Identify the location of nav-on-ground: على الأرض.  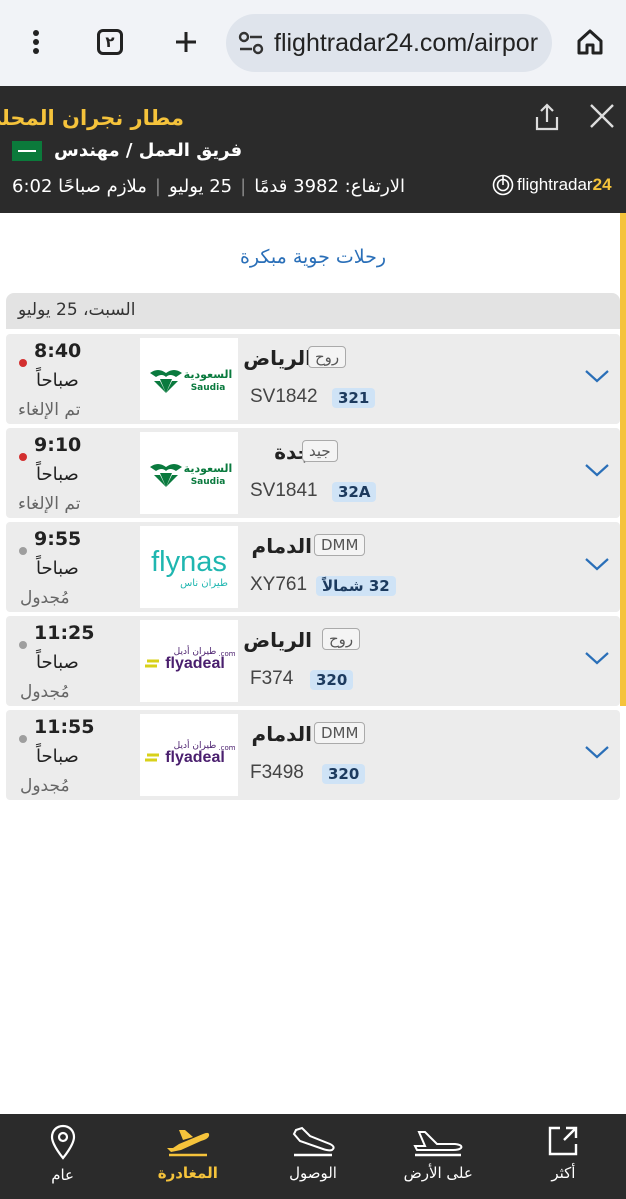
(438, 1156).